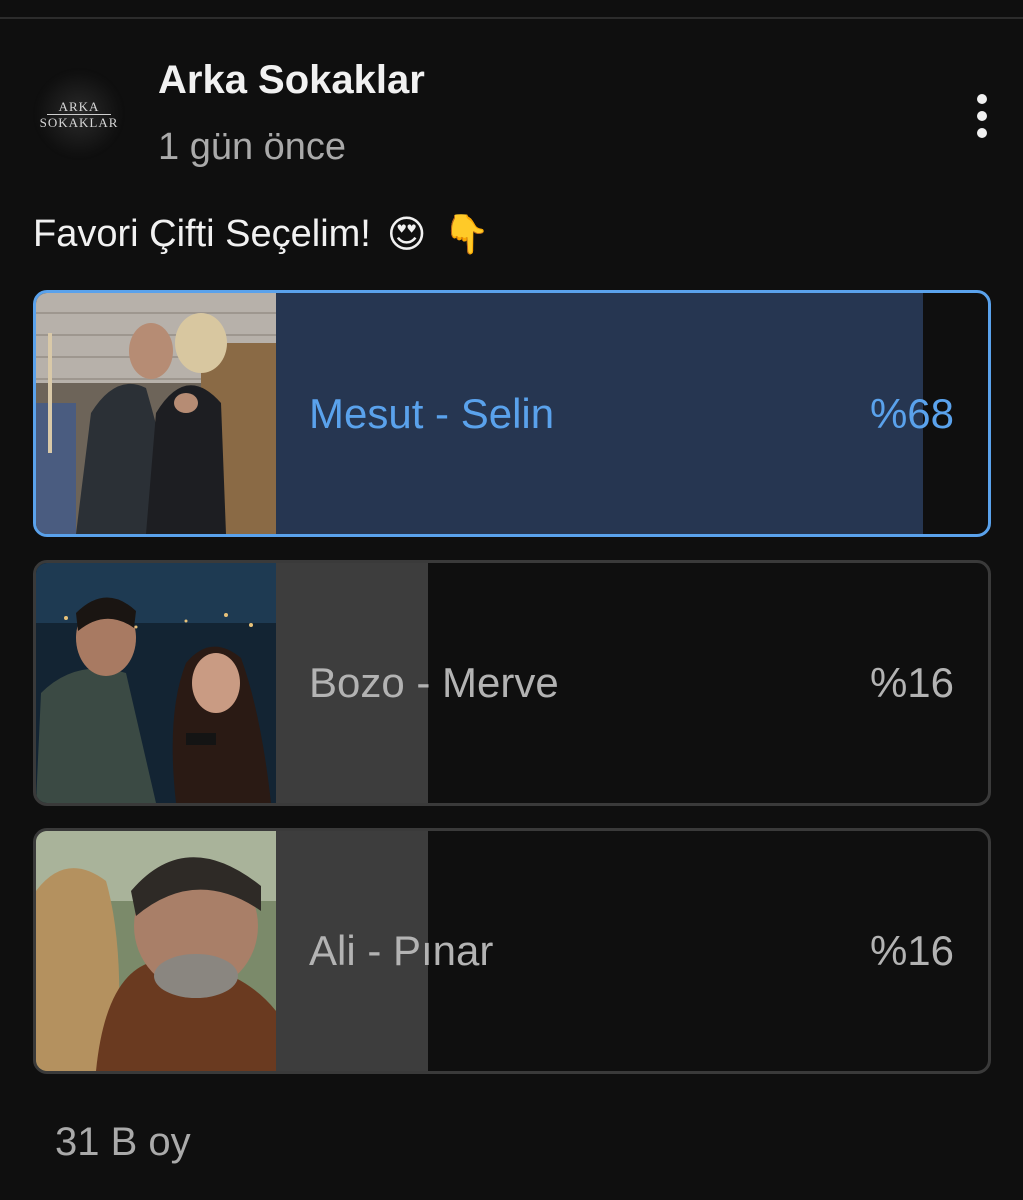  What do you see at coordinates (202, 234) in the screenshot?
I see `post-text-body: Favori Çifti Seçelim!` at bounding box center [202, 234].